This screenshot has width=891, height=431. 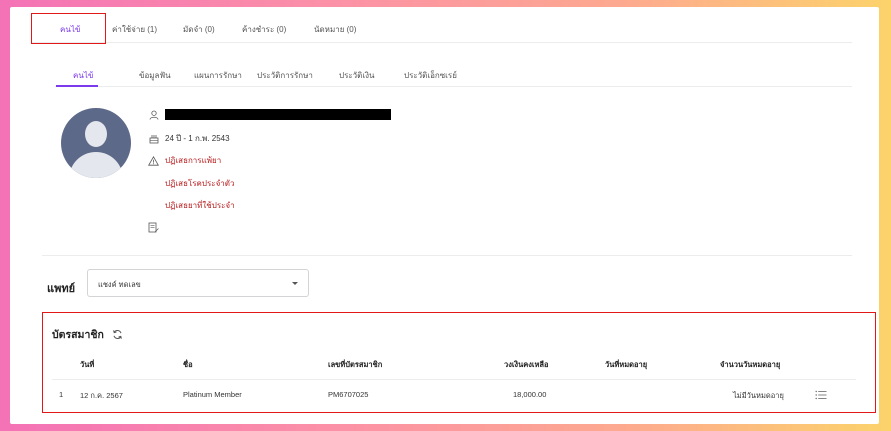 I want to click on row-balance: 18,000.00, so click(x=530, y=394).